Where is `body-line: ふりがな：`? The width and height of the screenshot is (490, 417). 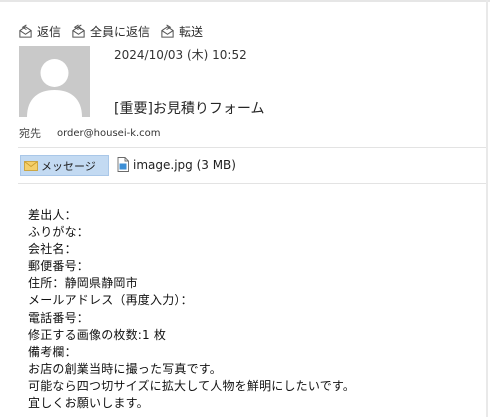 body-line: ふりがな： is located at coordinates (59, 232).